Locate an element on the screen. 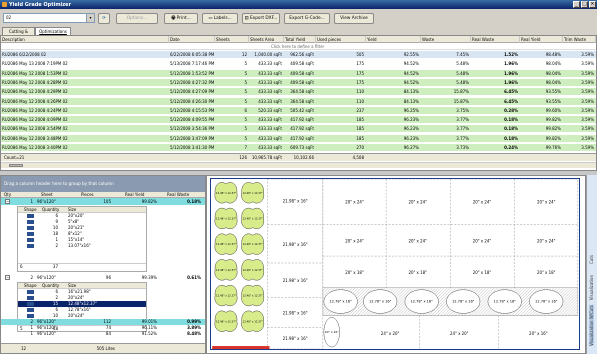 Image resolution: width=597 pixels, height=354 pixels. group-qty: 1 is located at coordinates (31, 333).